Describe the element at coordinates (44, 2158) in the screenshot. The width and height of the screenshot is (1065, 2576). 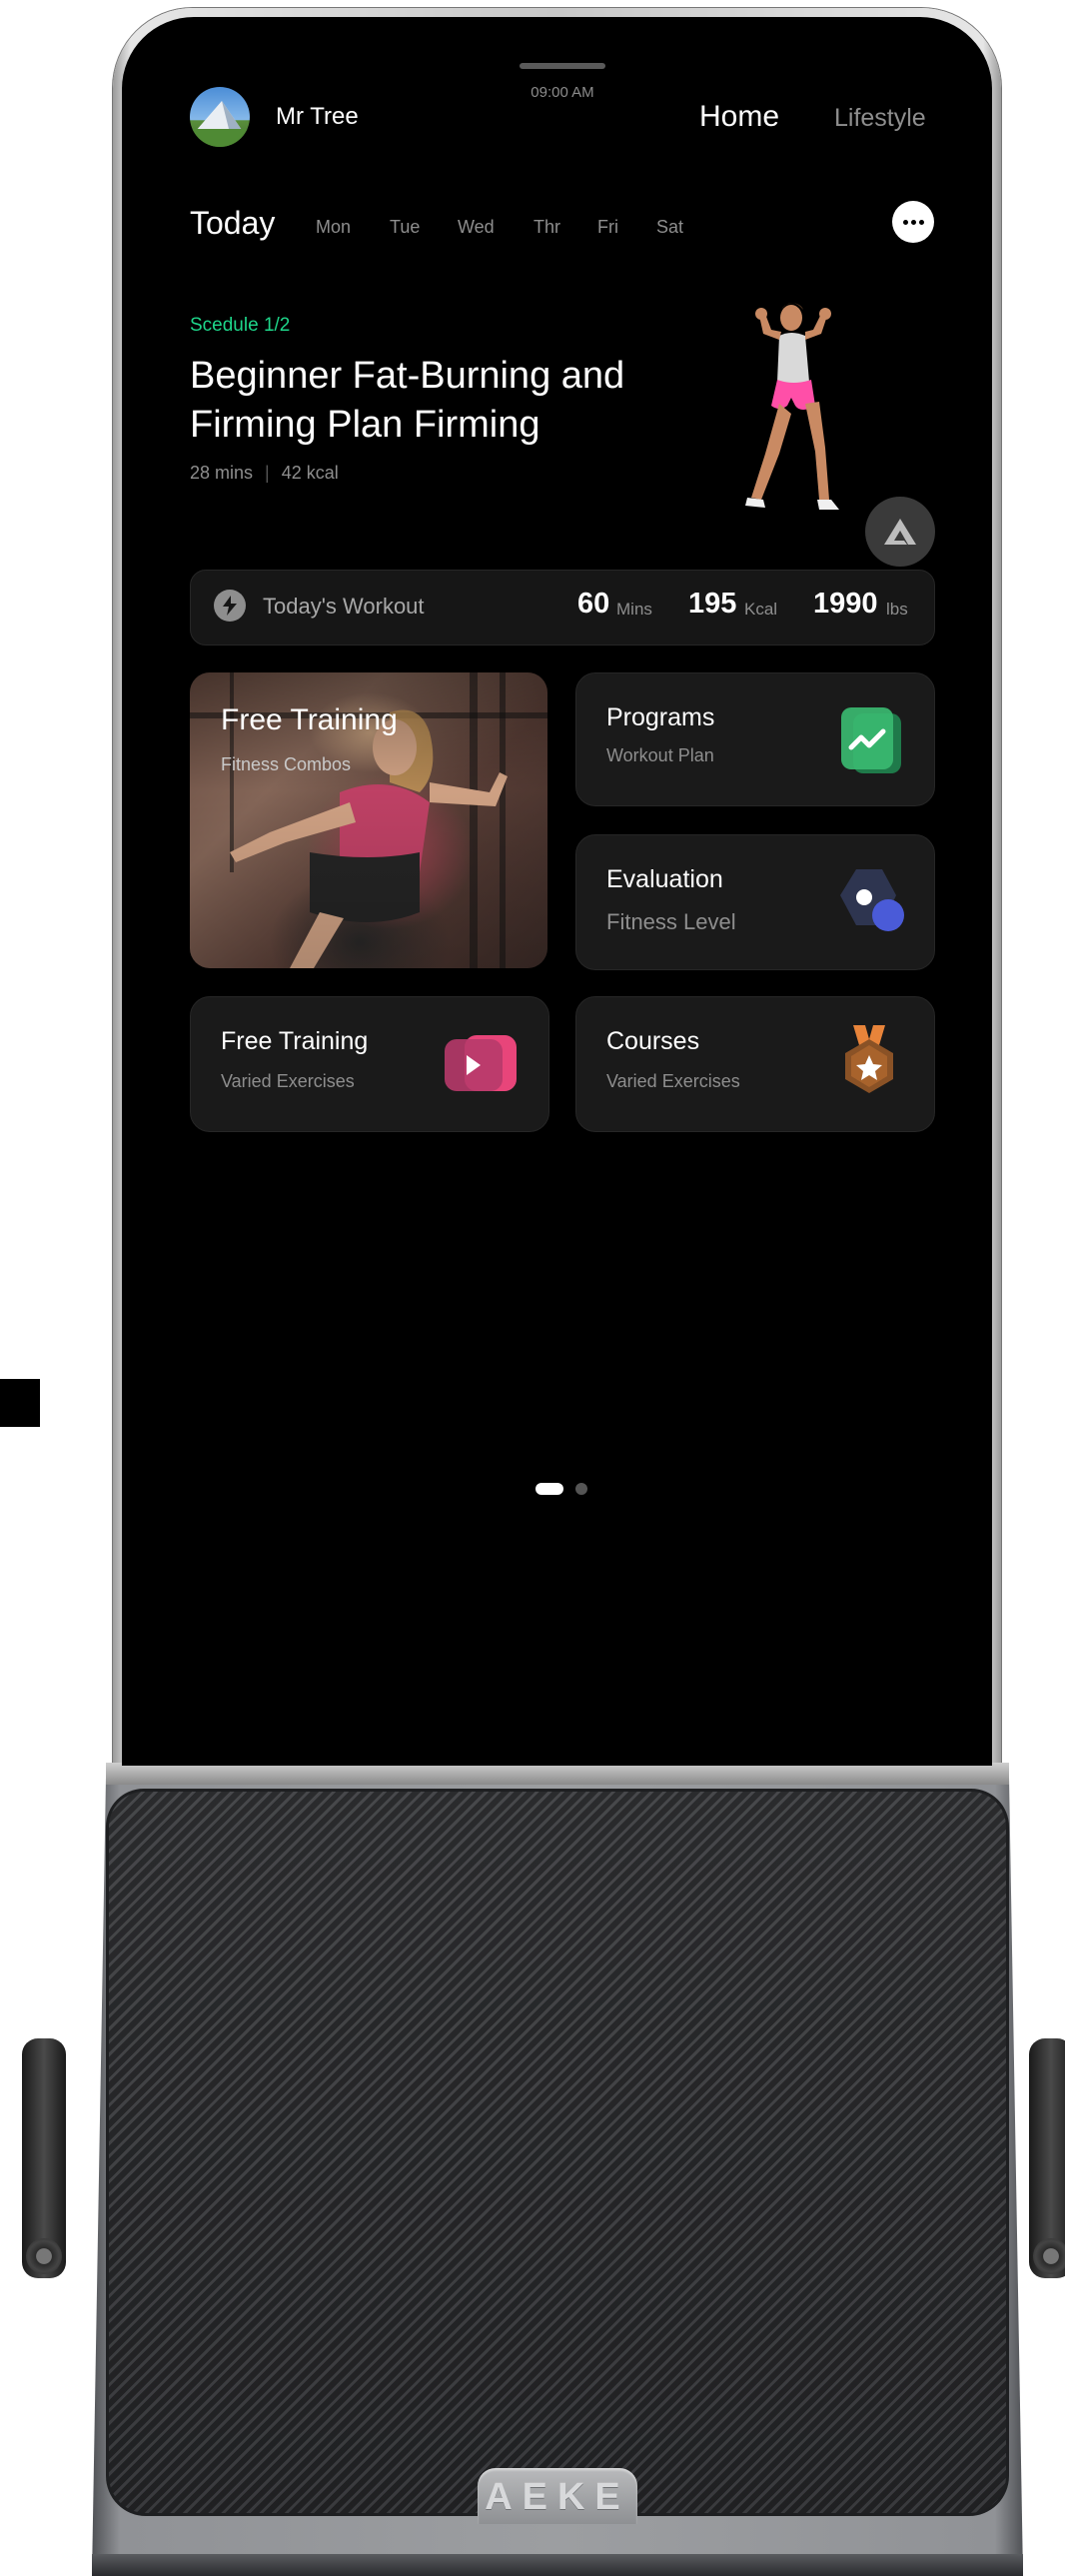
I see `left-handle` at that location.